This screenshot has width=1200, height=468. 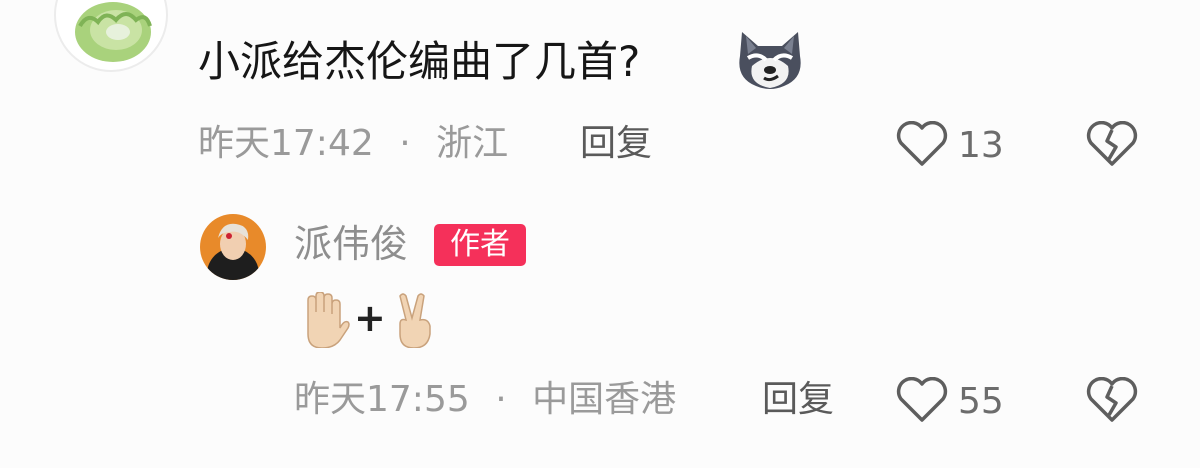 What do you see at coordinates (950, 145) in the screenshot?
I see `like-button: 13` at bounding box center [950, 145].